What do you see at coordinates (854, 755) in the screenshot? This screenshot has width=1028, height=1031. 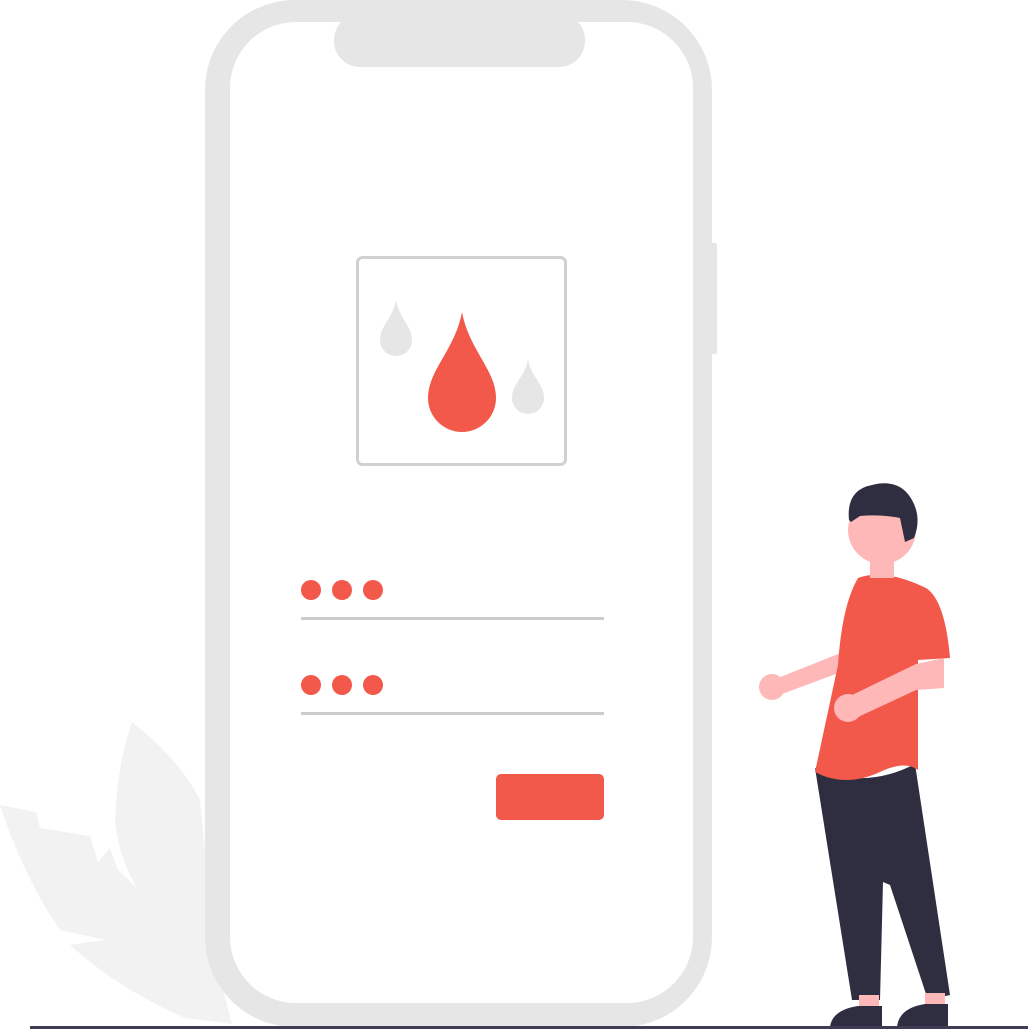 I see `person` at bounding box center [854, 755].